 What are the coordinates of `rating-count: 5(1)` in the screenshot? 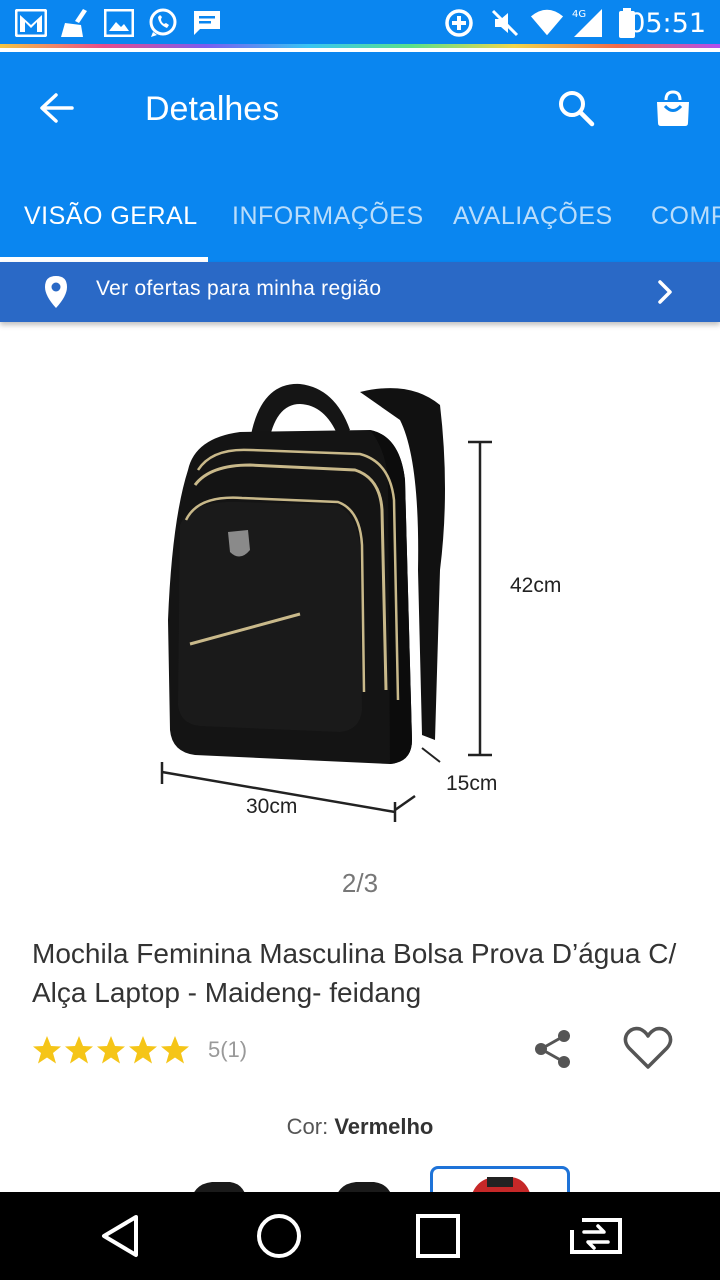 It's located at (228, 1049).